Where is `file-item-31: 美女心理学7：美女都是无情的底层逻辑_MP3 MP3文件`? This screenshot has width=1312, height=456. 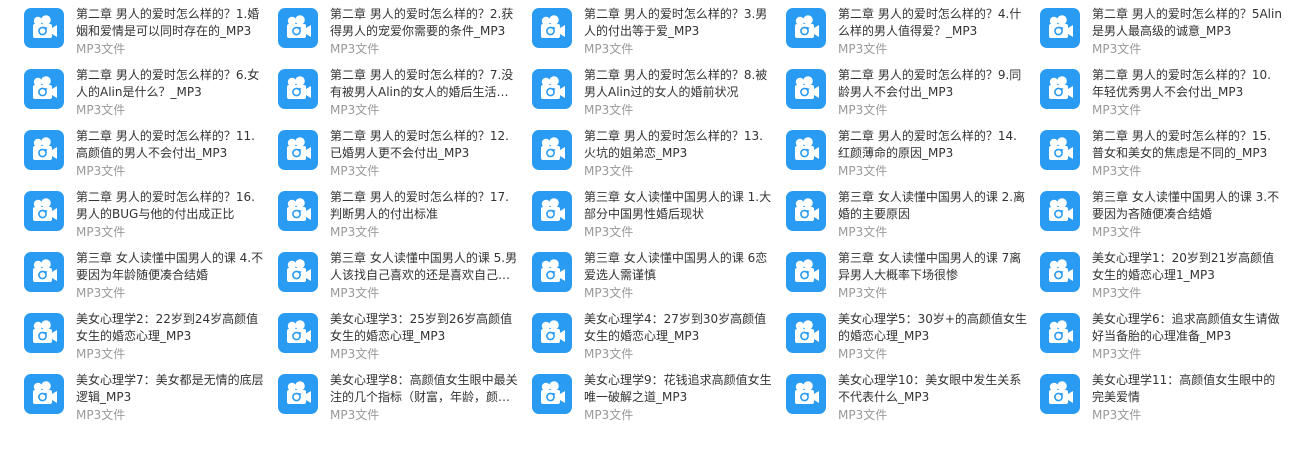
file-item-31: 美女心理学7：美女都是无情的底层逻辑_MP3 MP3文件 is located at coordinates (149, 394).